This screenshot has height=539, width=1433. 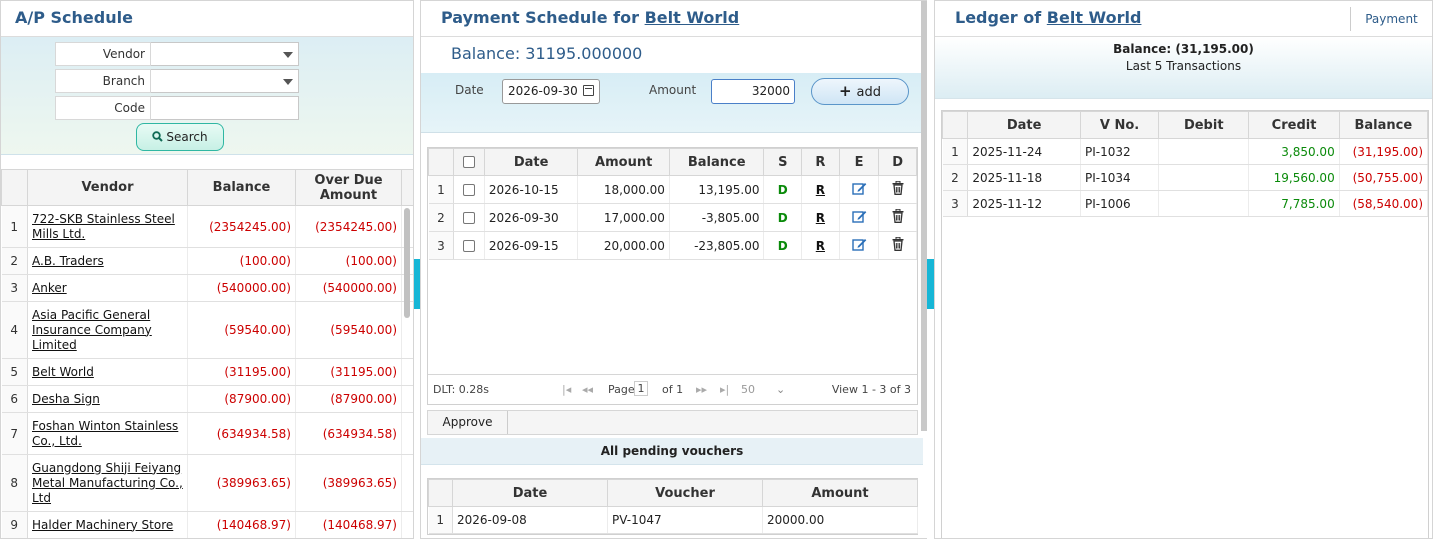 I want to click on code-input, so click(x=225, y=108).